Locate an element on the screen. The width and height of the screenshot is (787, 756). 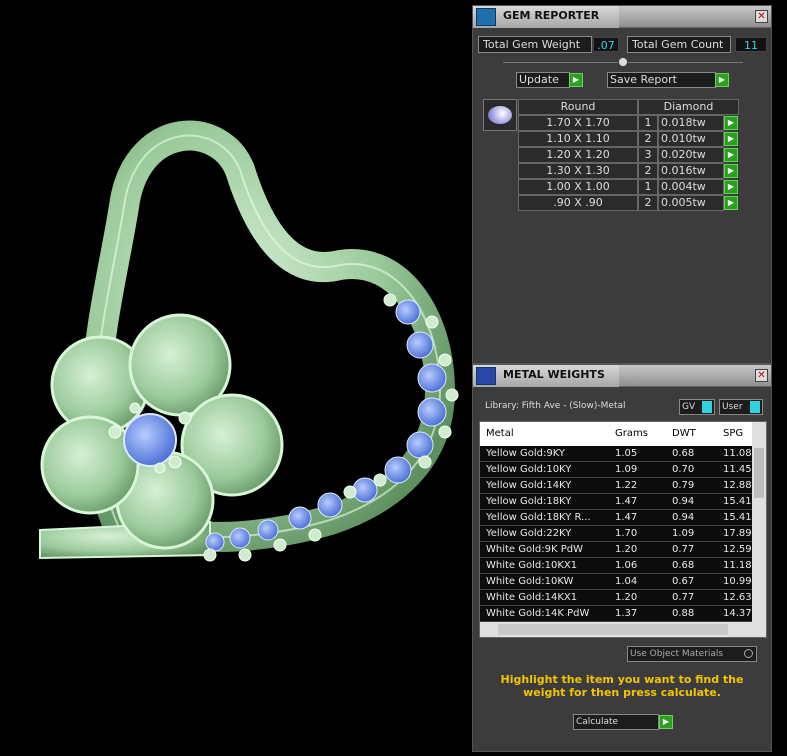
metal-row: Yellow Gold:10KY 1.09 0.70 11.45 is located at coordinates (616, 470).